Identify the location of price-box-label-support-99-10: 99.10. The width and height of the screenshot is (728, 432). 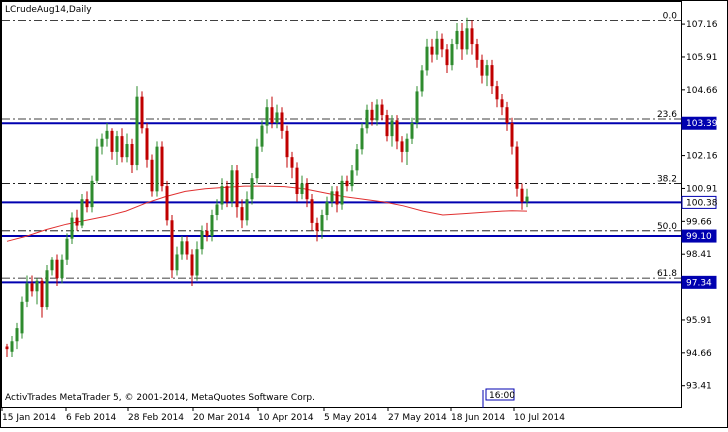
(699, 237).